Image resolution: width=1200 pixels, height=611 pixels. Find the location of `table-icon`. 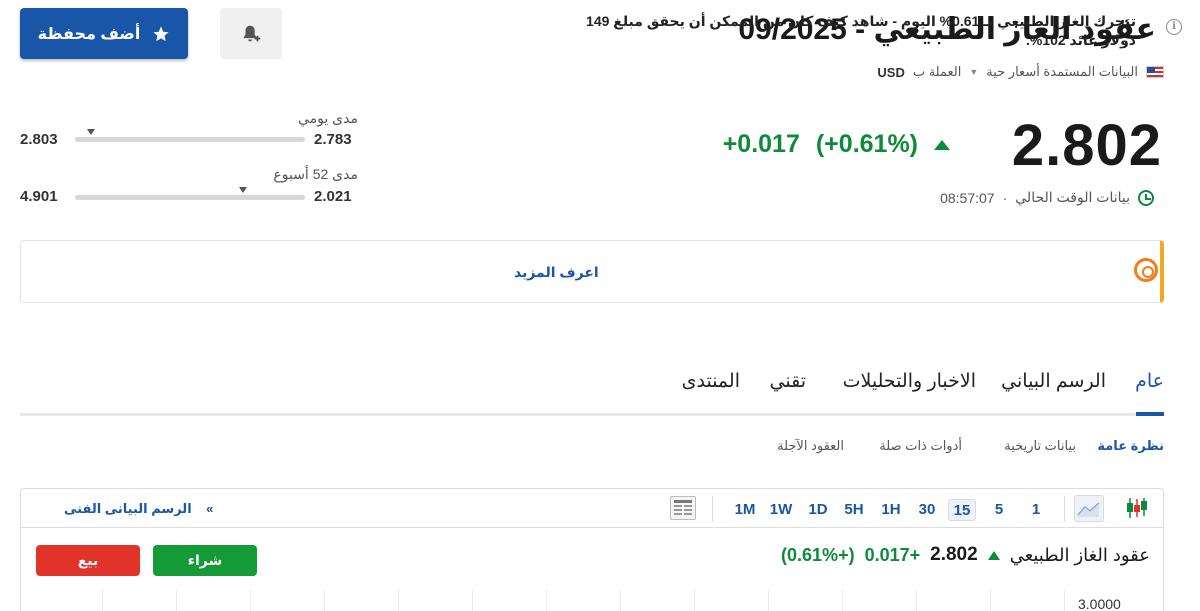

table-icon is located at coordinates (683, 507).